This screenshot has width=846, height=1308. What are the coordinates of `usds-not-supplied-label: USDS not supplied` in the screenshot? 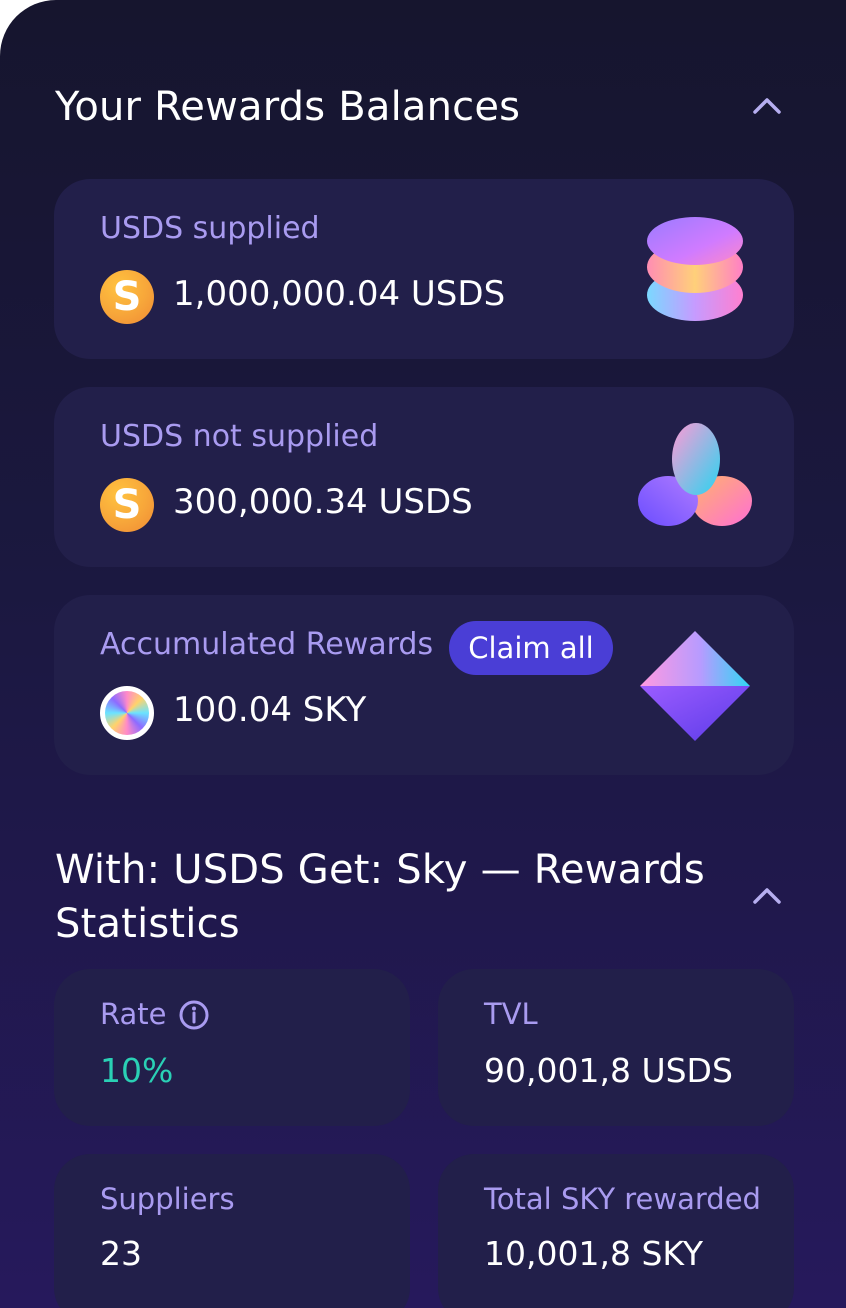 It's located at (239, 436).